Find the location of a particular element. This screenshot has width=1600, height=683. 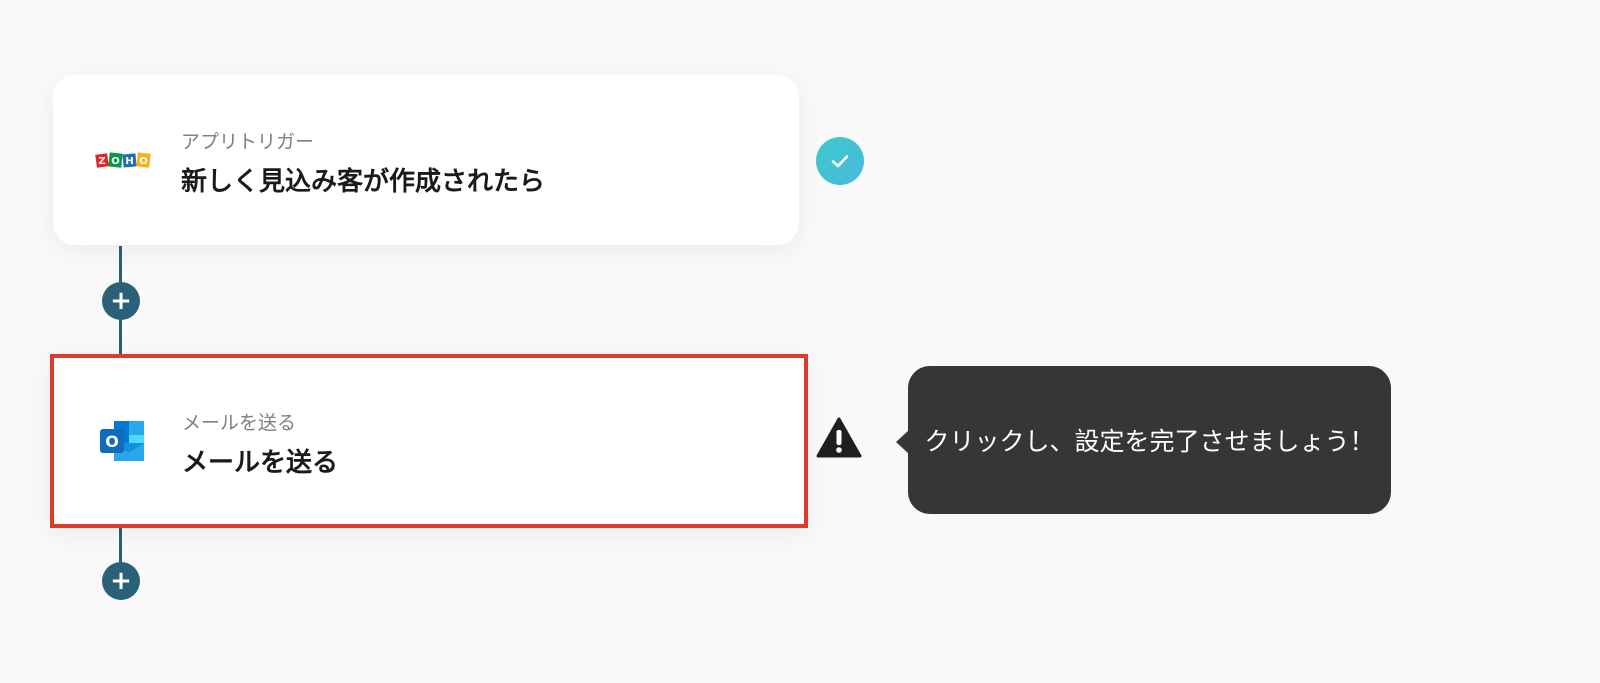

zoho-logo-icon: Z O H O is located at coordinates (123, 160).